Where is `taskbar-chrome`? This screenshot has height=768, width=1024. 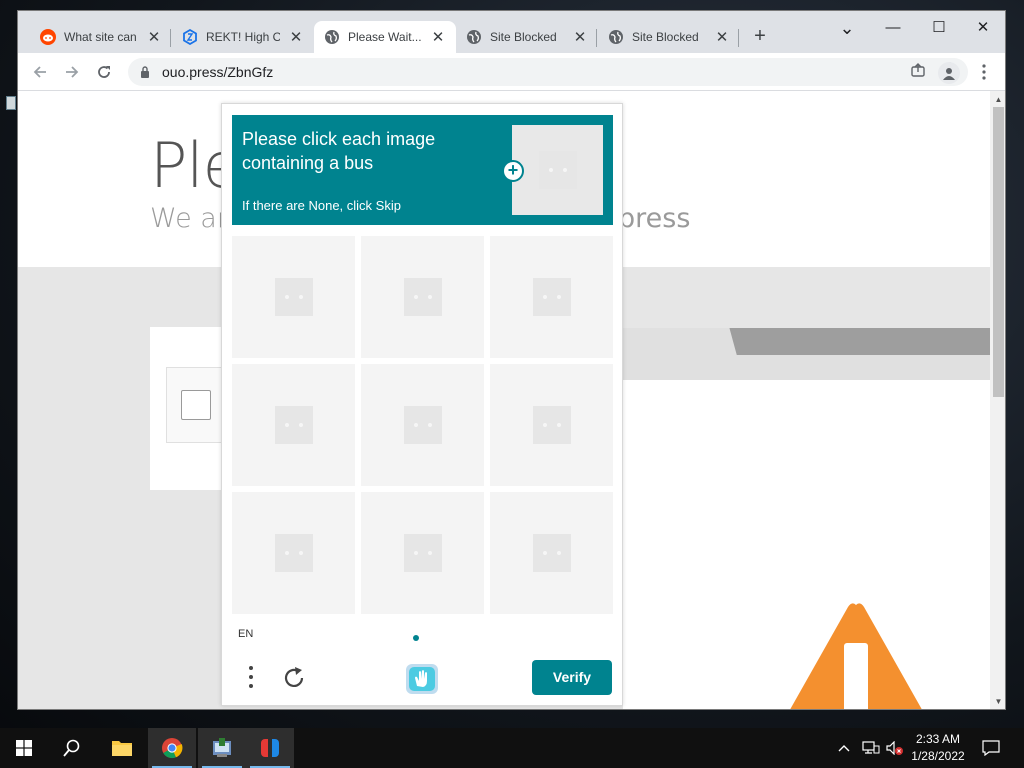
taskbar-chrome is located at coordinates (172, 748).